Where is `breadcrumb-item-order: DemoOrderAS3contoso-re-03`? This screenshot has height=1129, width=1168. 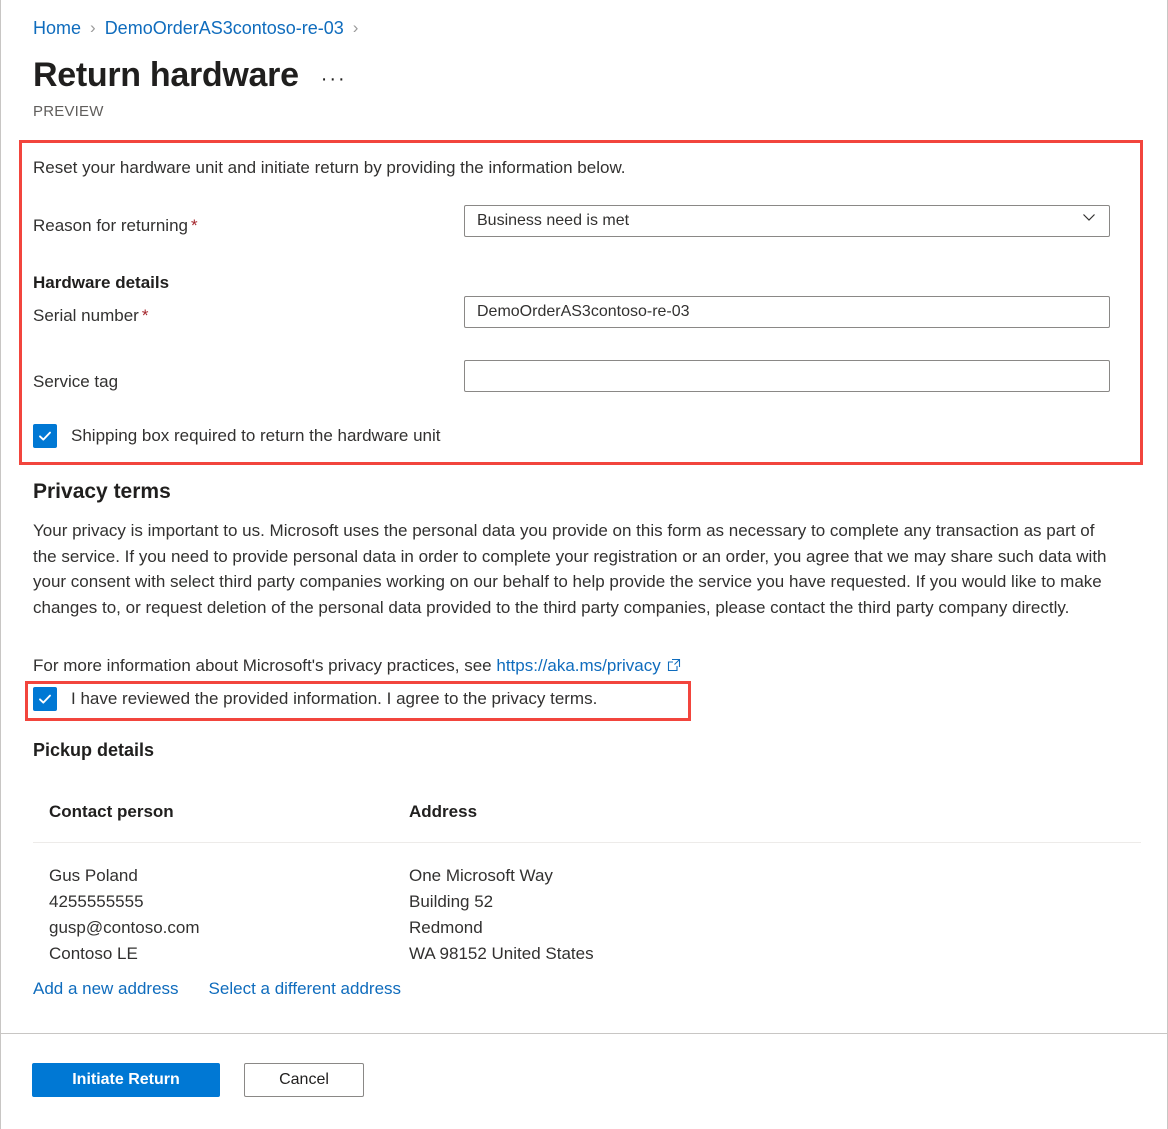
breadcrumb-item-order: DemoOrderAS3contoso-re-03 is located at coordinates (224, 28).